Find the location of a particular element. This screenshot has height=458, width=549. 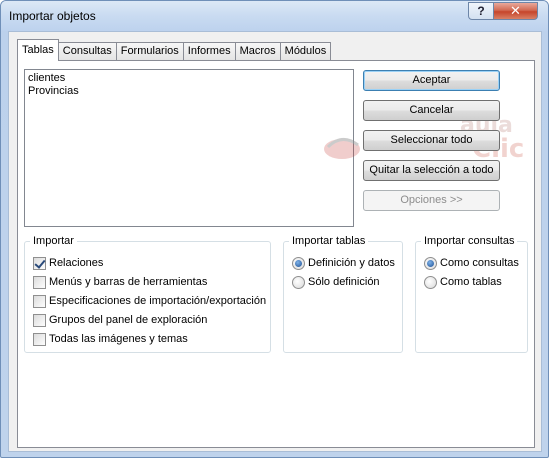

option-como-consultas: Como consultas is located at coordinates (471, 263).